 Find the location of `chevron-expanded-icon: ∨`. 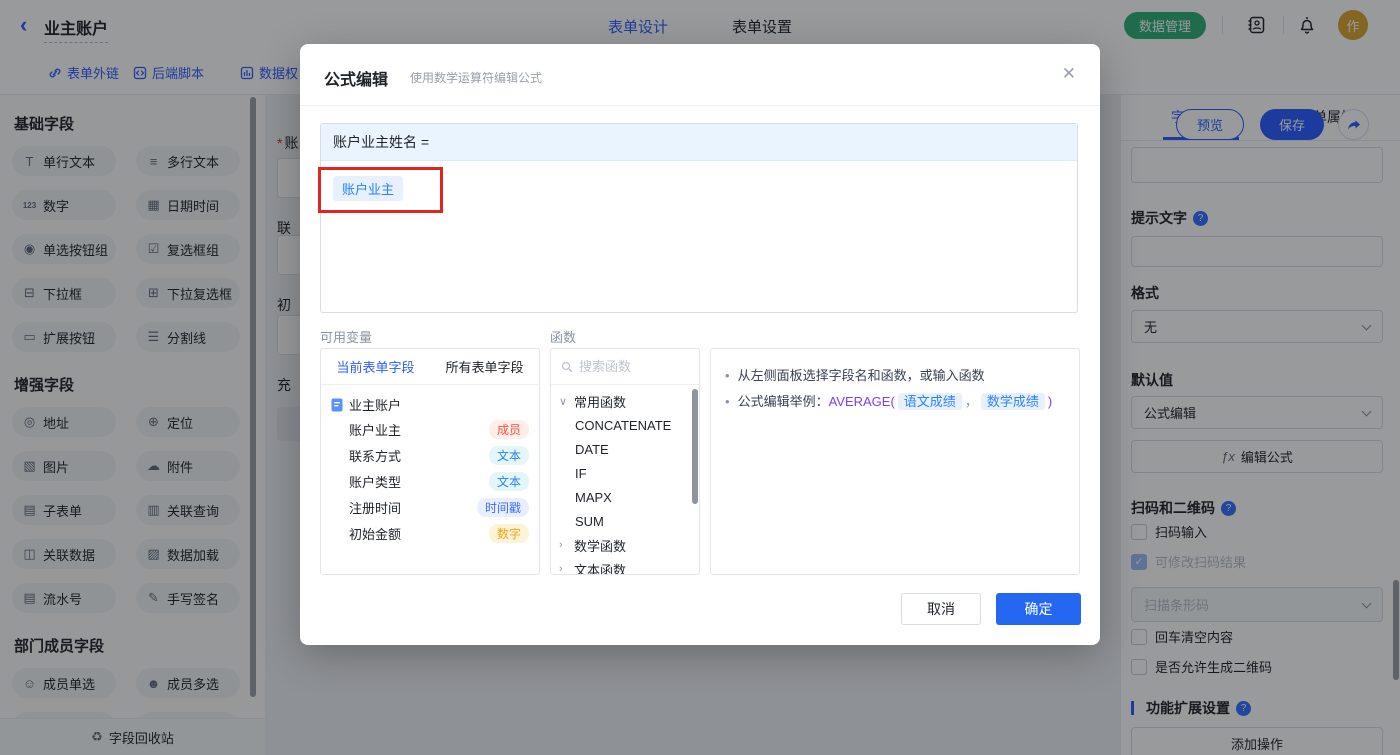

chevron-expanded-icon: ∨ is located at coordinates (563, 401).